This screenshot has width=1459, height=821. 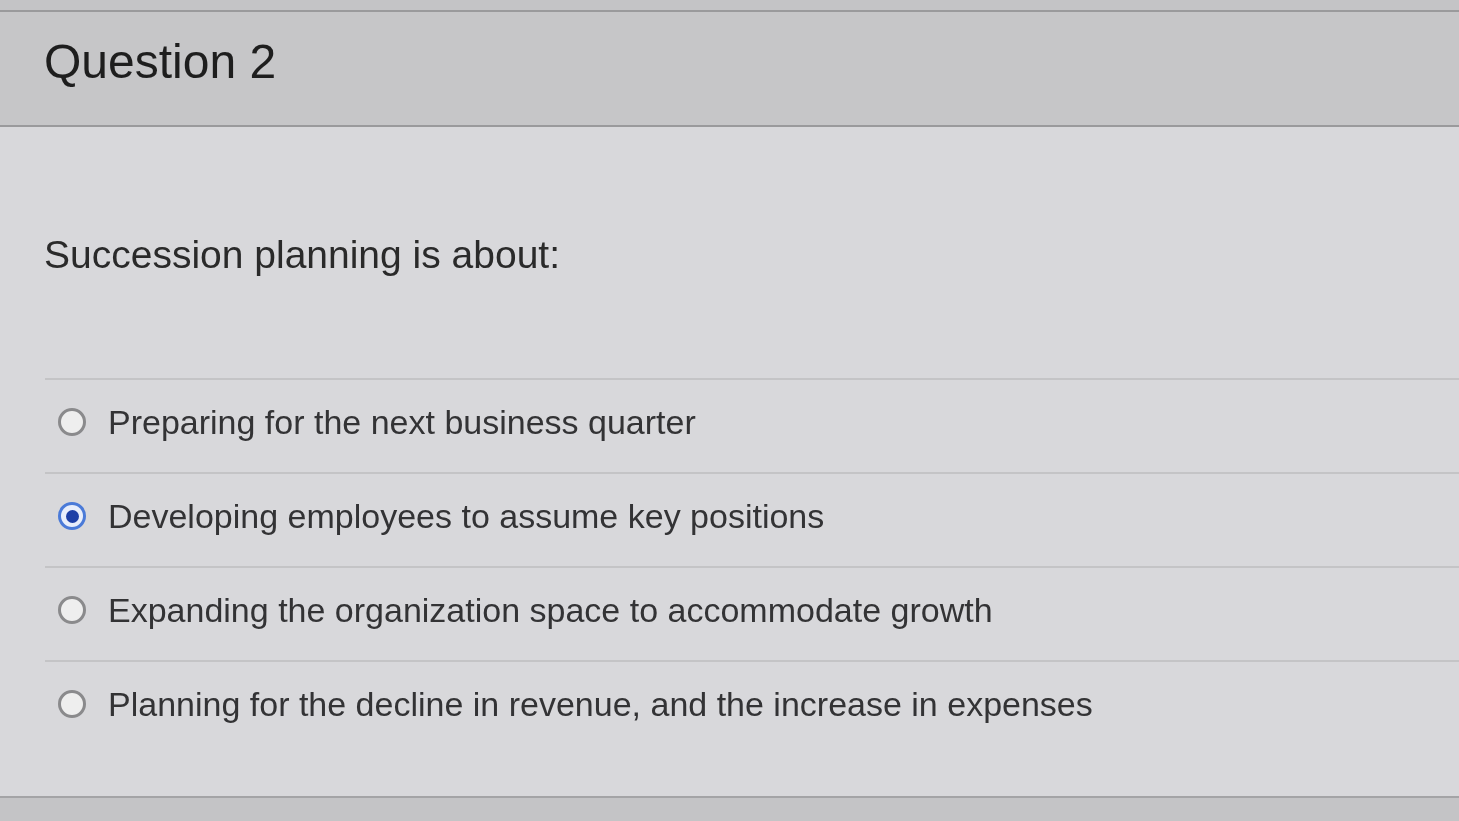 What do you see at coordinates (302, 255) in the screenshot?
I see `question-text: Succession planning is about:` at bounding box center [302, 255].